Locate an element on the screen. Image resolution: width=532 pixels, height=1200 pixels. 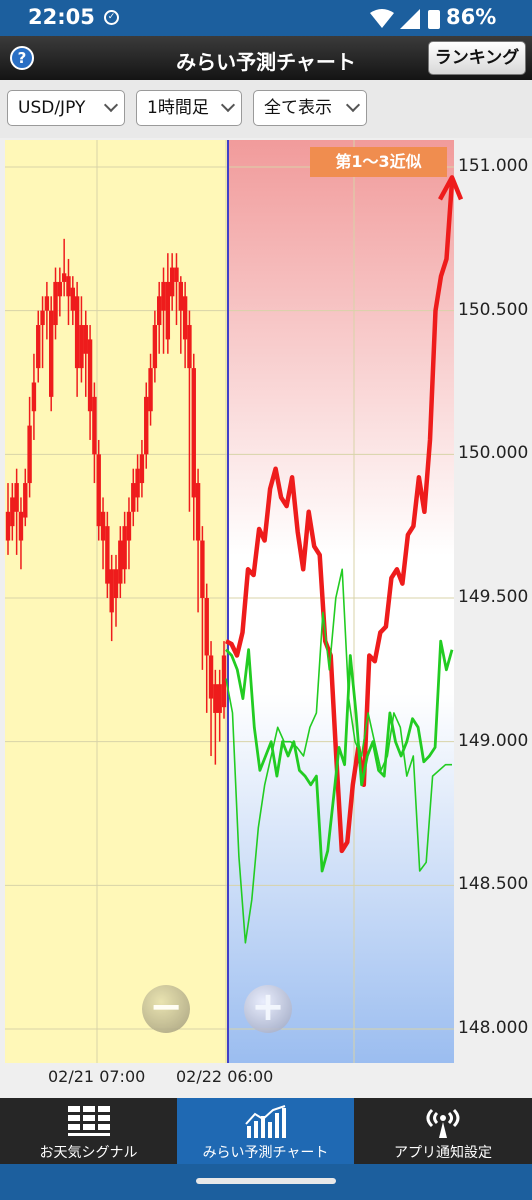
tab-notification-settings: アプリ通知設定 is located at coordinates (443, 1131).